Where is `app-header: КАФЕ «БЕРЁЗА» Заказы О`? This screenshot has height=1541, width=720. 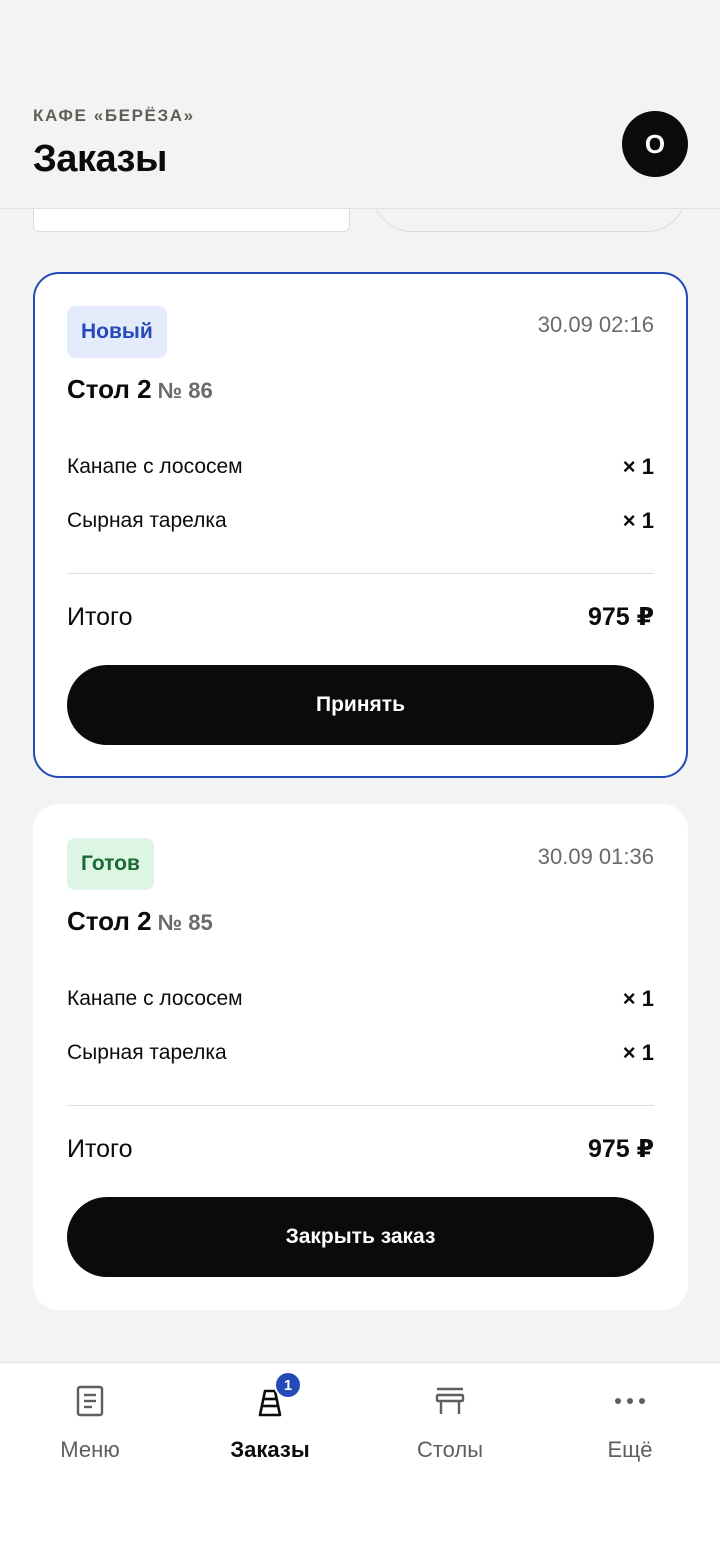 app-header: КАФЕ «БЕРЁЗА» Заказы О is located at coordinates (360, 104).